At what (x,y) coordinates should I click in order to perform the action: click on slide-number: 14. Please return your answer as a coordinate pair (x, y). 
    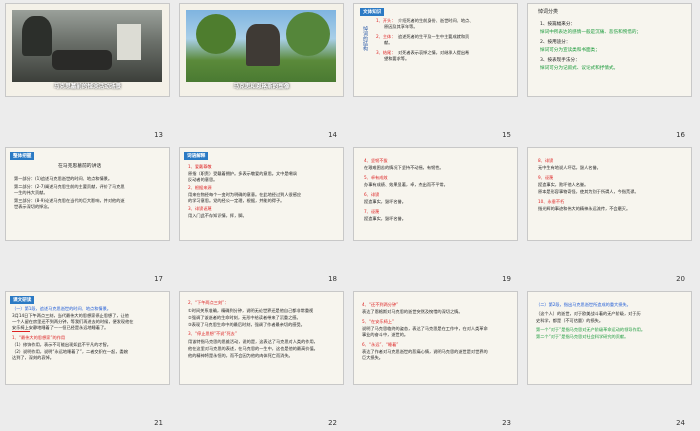
    Looking at the image, I should click on (332, 135).